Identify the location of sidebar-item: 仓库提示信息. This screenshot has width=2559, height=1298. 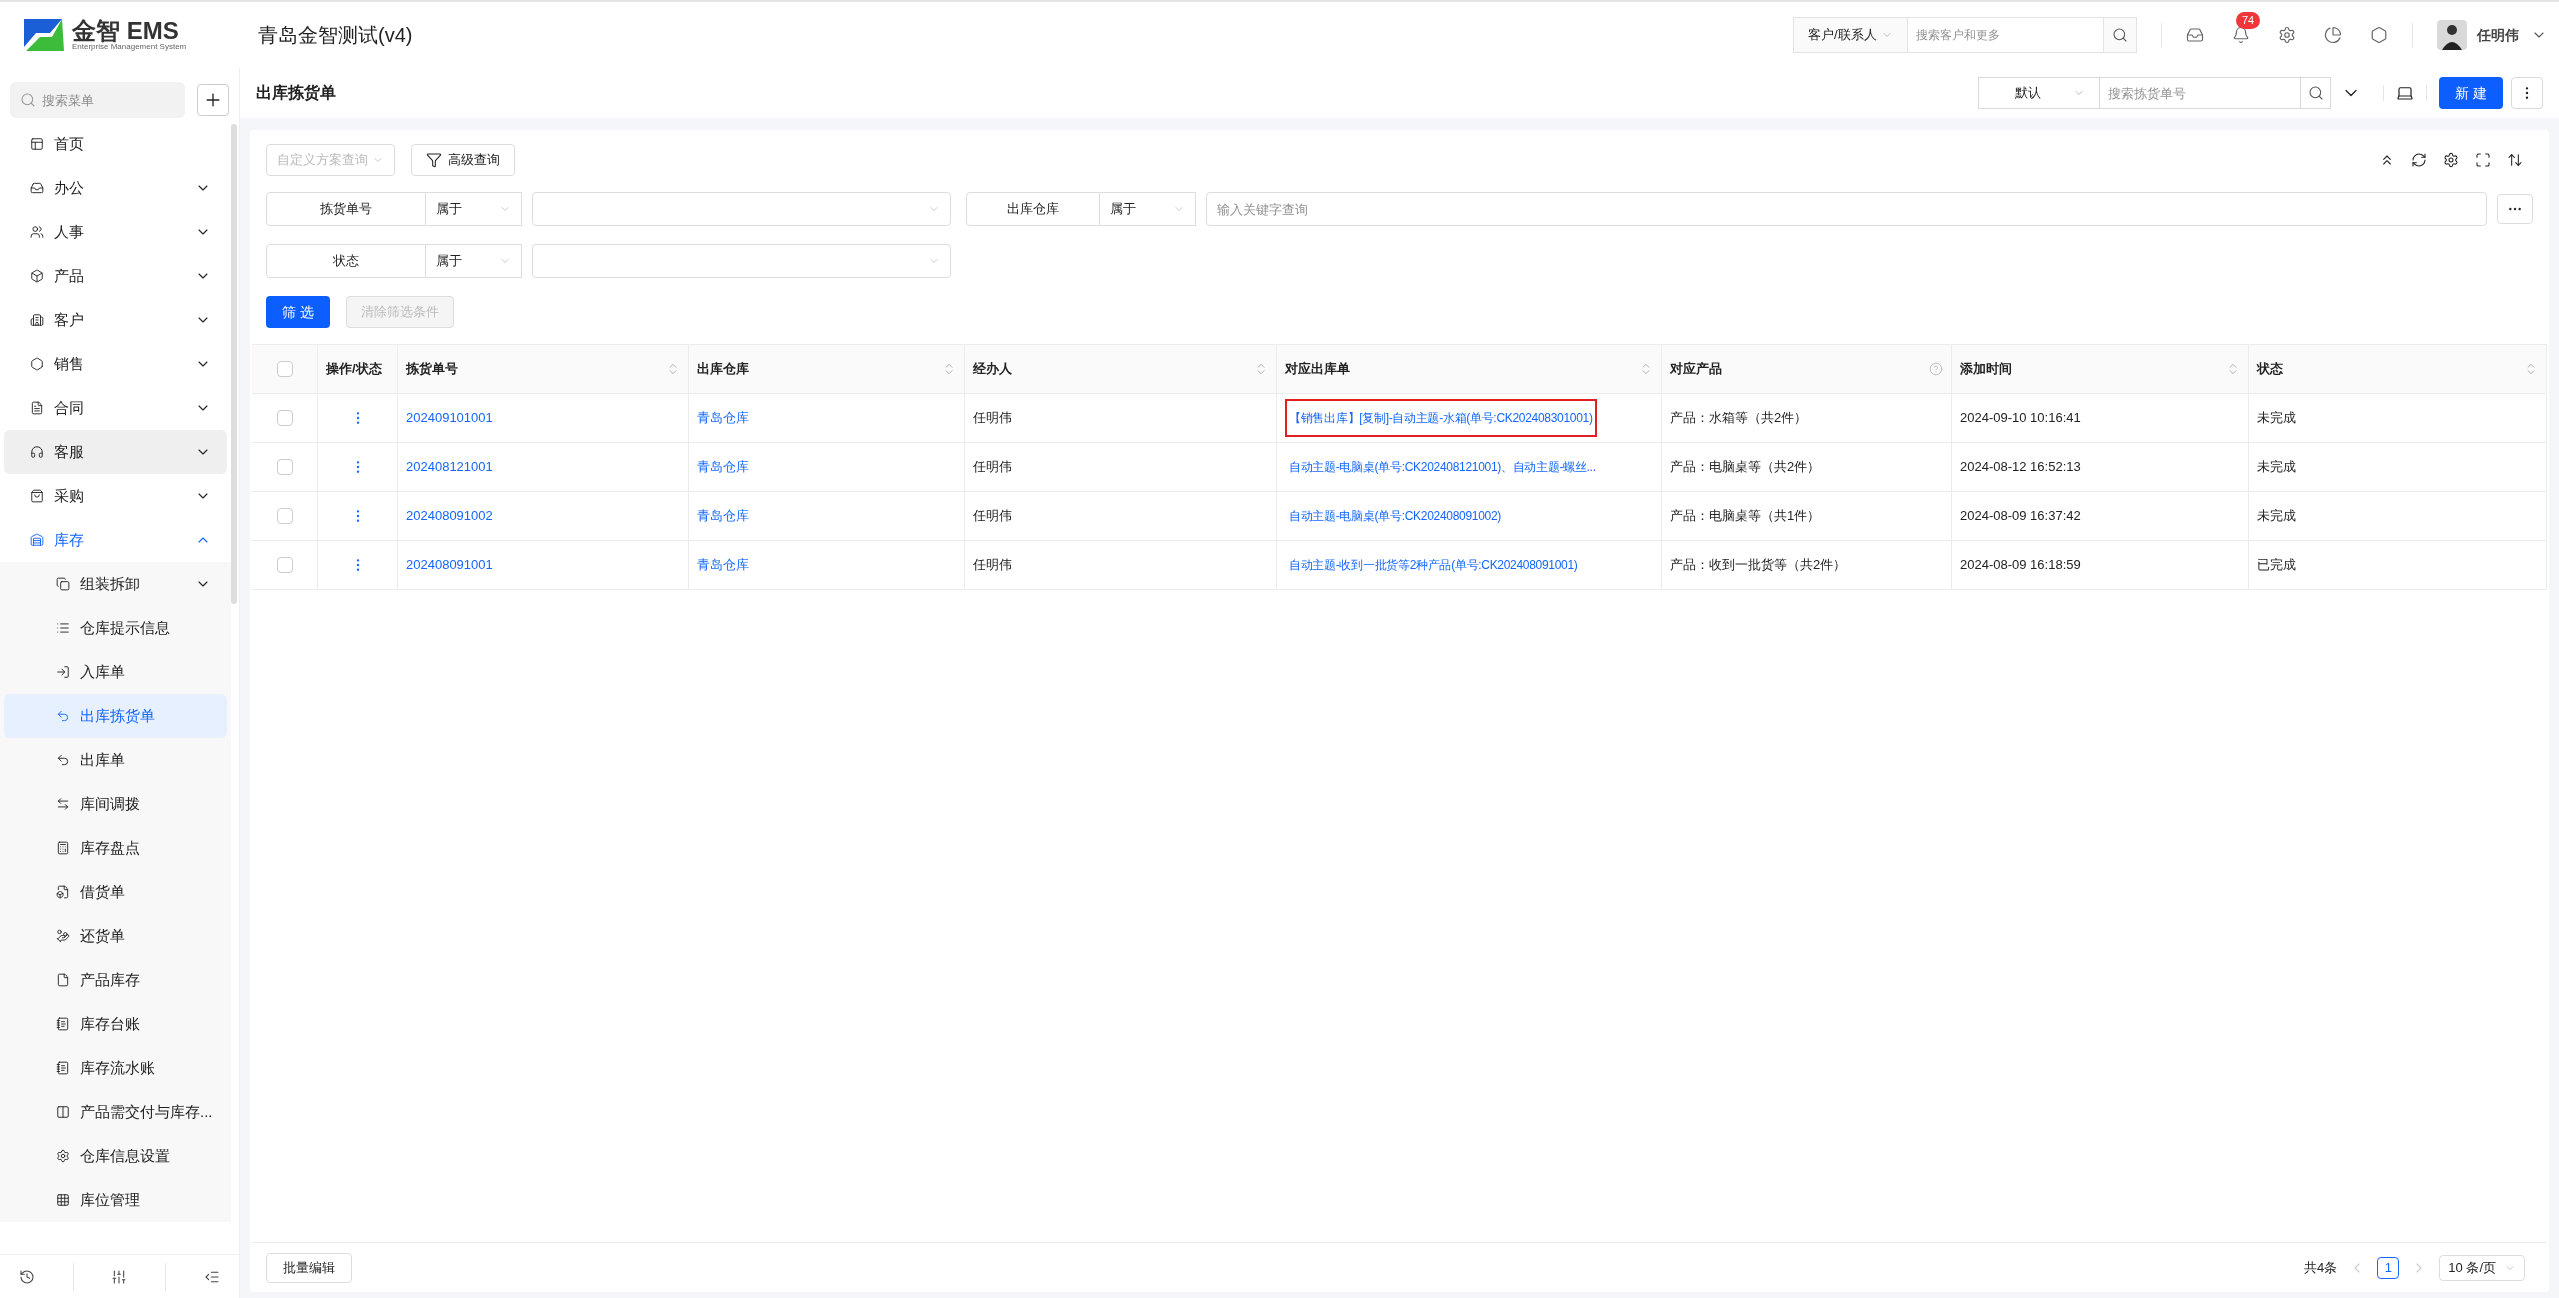
(115, 628).